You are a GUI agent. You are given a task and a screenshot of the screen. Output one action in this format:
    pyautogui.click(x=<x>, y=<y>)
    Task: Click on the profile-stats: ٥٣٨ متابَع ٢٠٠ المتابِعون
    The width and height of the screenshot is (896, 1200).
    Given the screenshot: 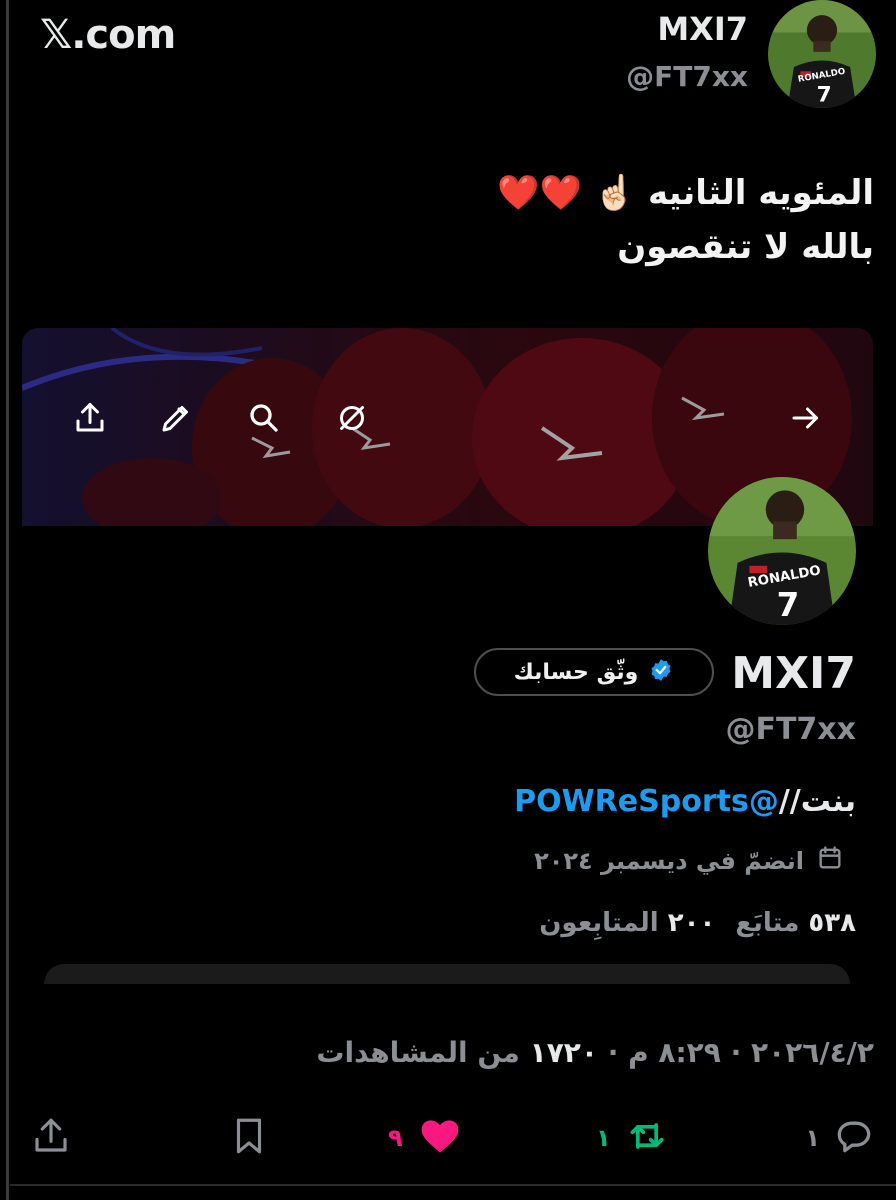 What is the action you would take?
    pyautogui.click(x=697, y=923)
    